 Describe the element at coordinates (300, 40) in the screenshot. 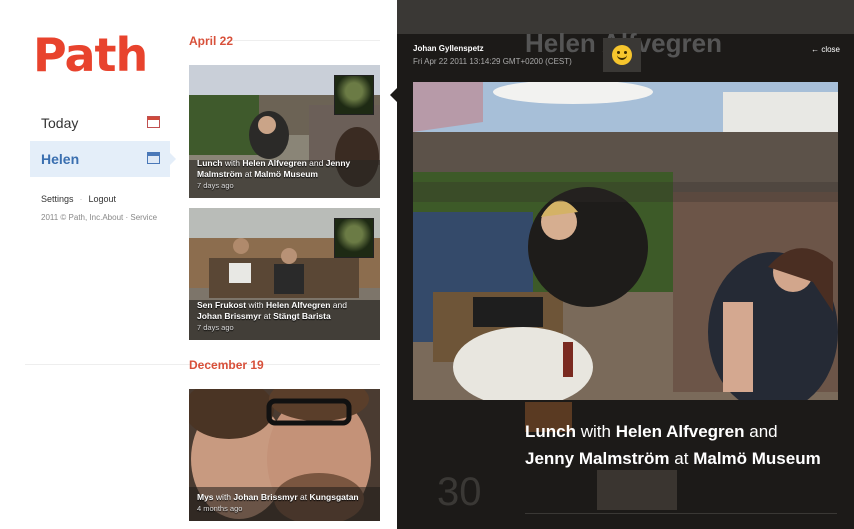

I see `divider` at that location.